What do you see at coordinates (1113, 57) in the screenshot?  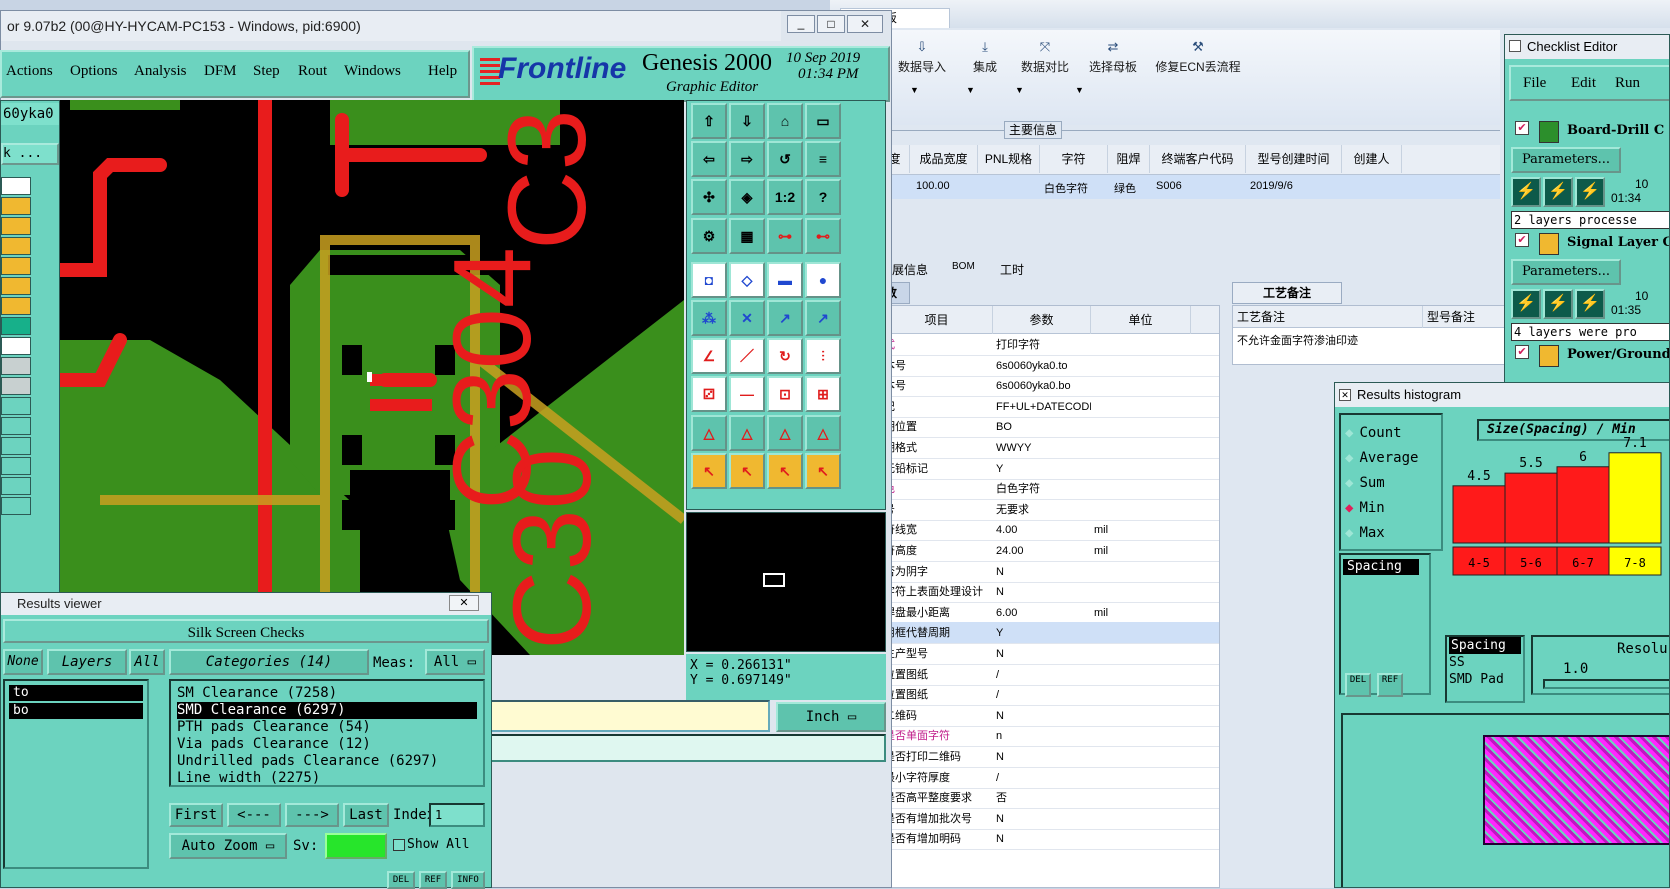 I see `select-board-button: ⇄ 选择母板` at bounding box center [1113, 57].